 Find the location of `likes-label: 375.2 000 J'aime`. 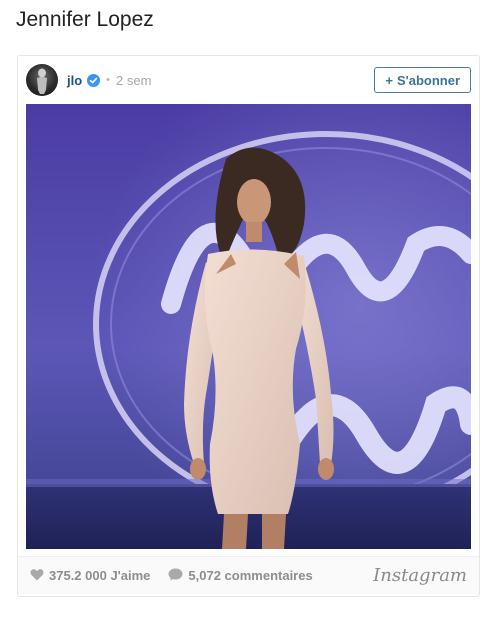

likes-label: 375.2 000 J'aime is located at coordinates (100, 575).